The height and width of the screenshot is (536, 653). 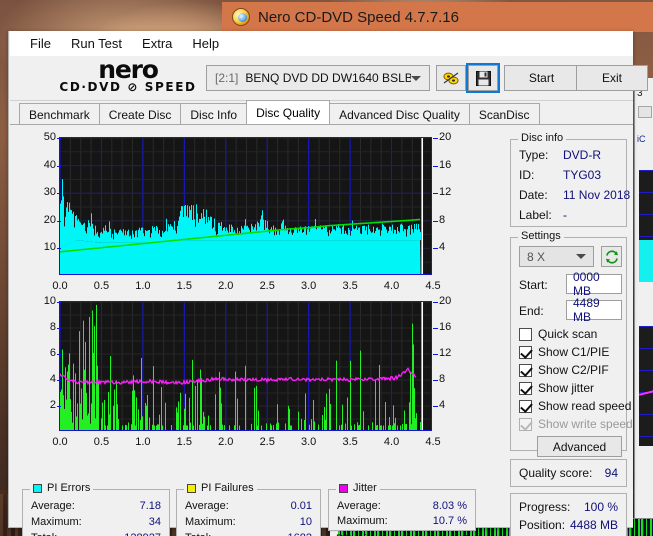 I want to click on pi-failures-maximum-value: 10, so click(x=305, y=522).